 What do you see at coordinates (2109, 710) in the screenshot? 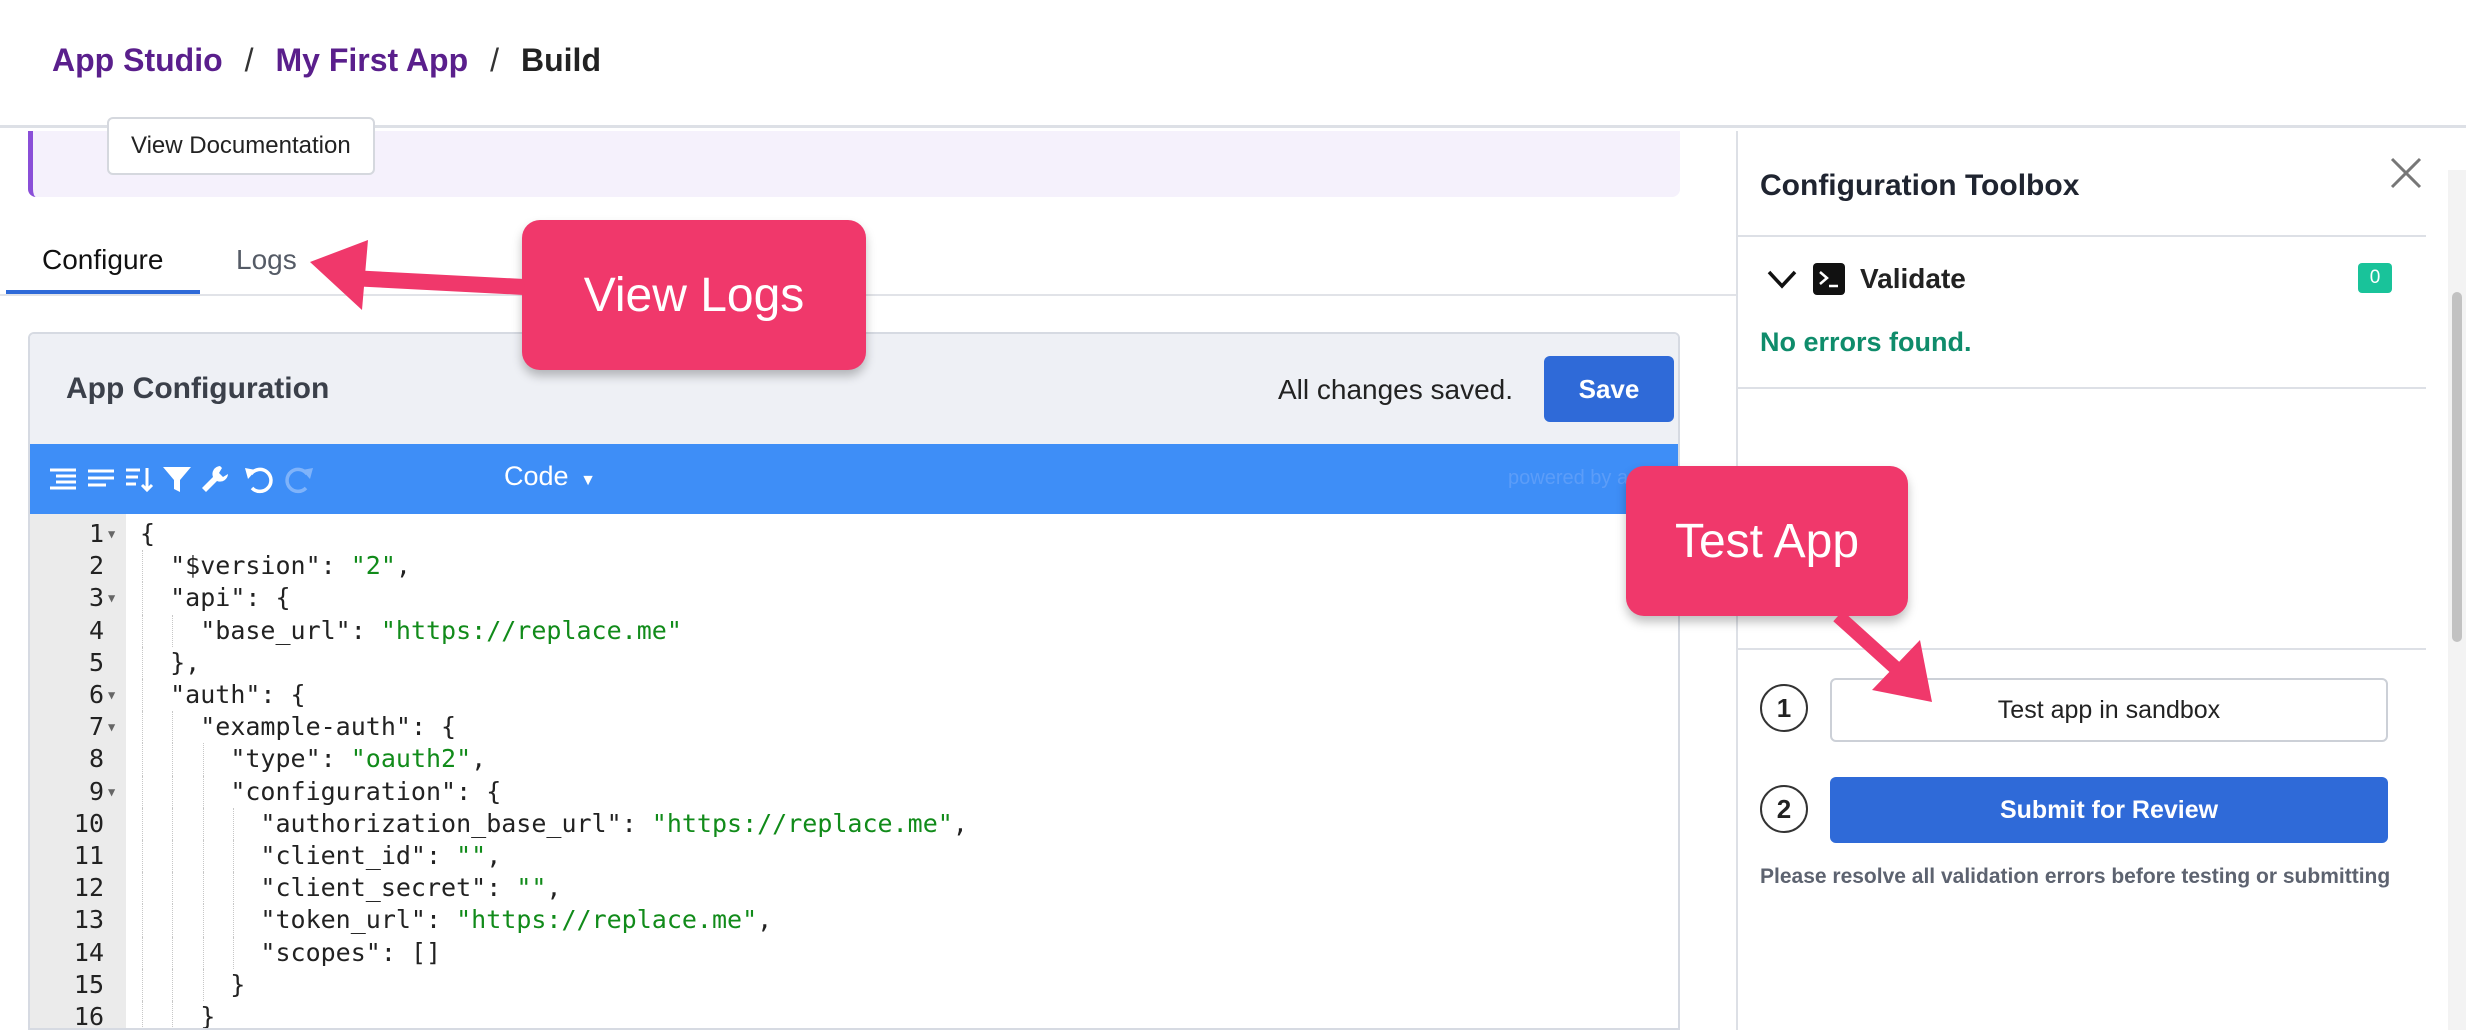
I see `test-app-in-sandbox-button: Test app in sandbox` at bounding box center [2109, 710].